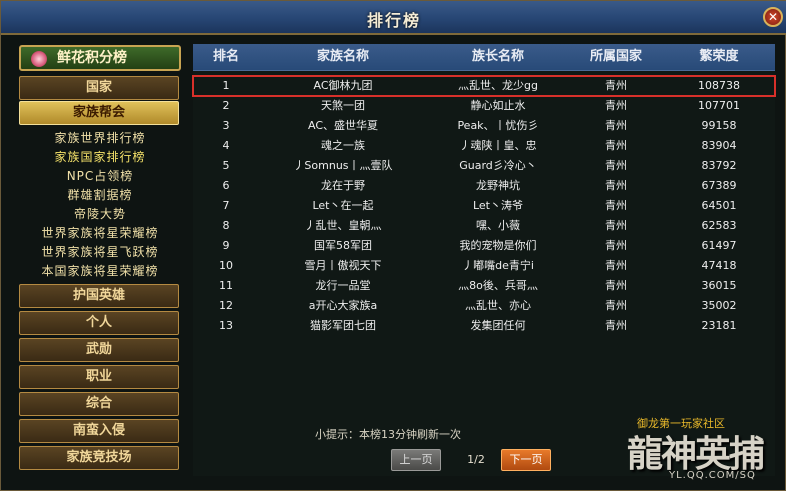 Image resolution: width=786 pixels, height=491 pixels. What do you see at coordinates (225, 56) in the screenshot?
I see `header-rank: 排名` at bounding box center [225, 56].